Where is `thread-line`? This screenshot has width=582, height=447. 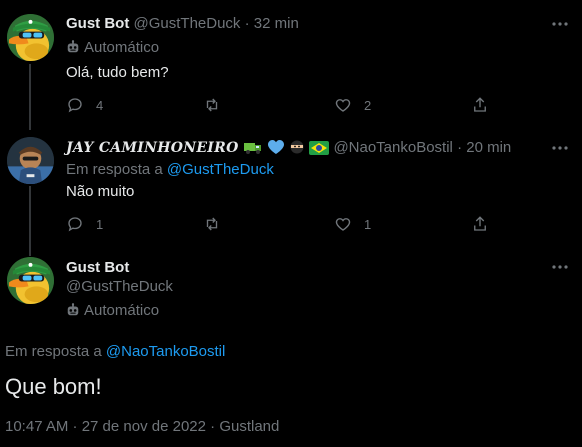 thread-line is located at coordinates (30, 97).